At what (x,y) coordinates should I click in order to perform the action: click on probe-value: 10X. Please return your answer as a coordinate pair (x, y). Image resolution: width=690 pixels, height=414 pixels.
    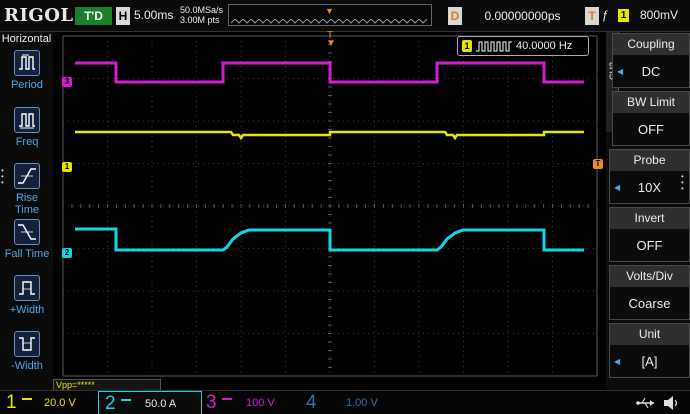
    Looking at the image, I should click on (649, 187).